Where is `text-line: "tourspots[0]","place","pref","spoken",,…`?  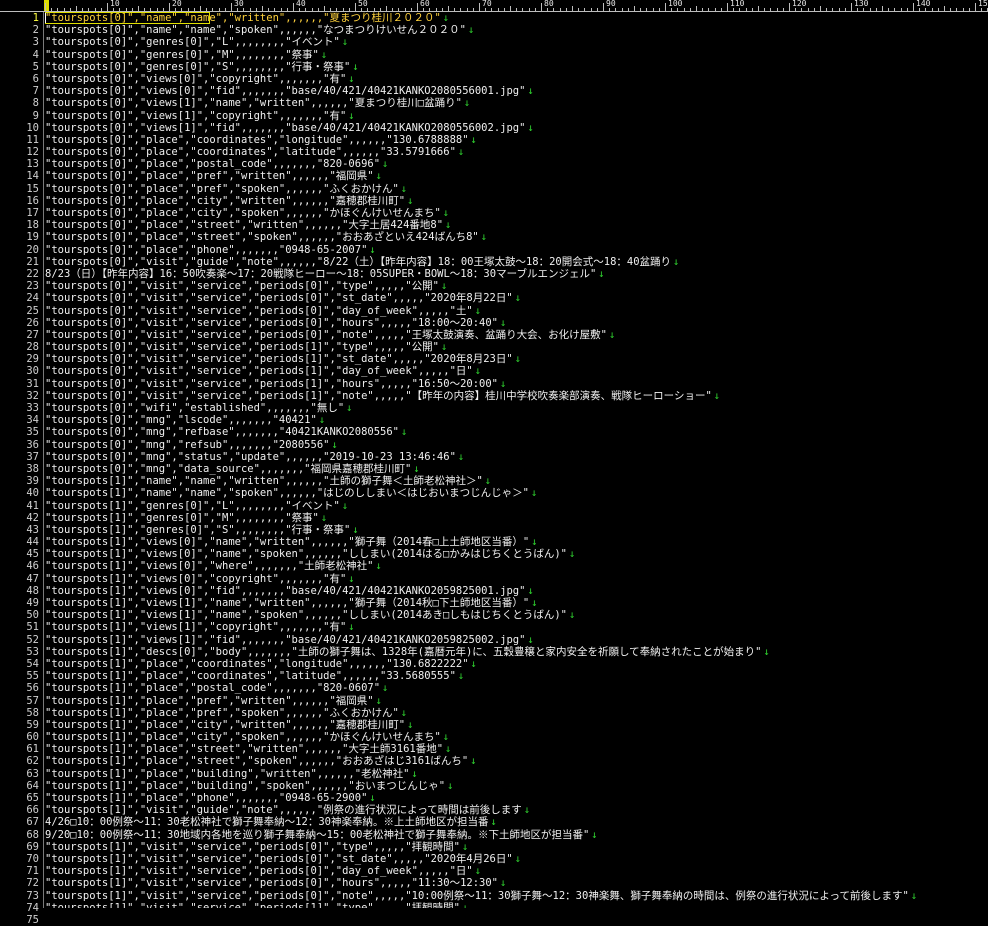
text-line: "tourspots[0]","place","pref","spoken",,… is located at coordinates (516, 189).